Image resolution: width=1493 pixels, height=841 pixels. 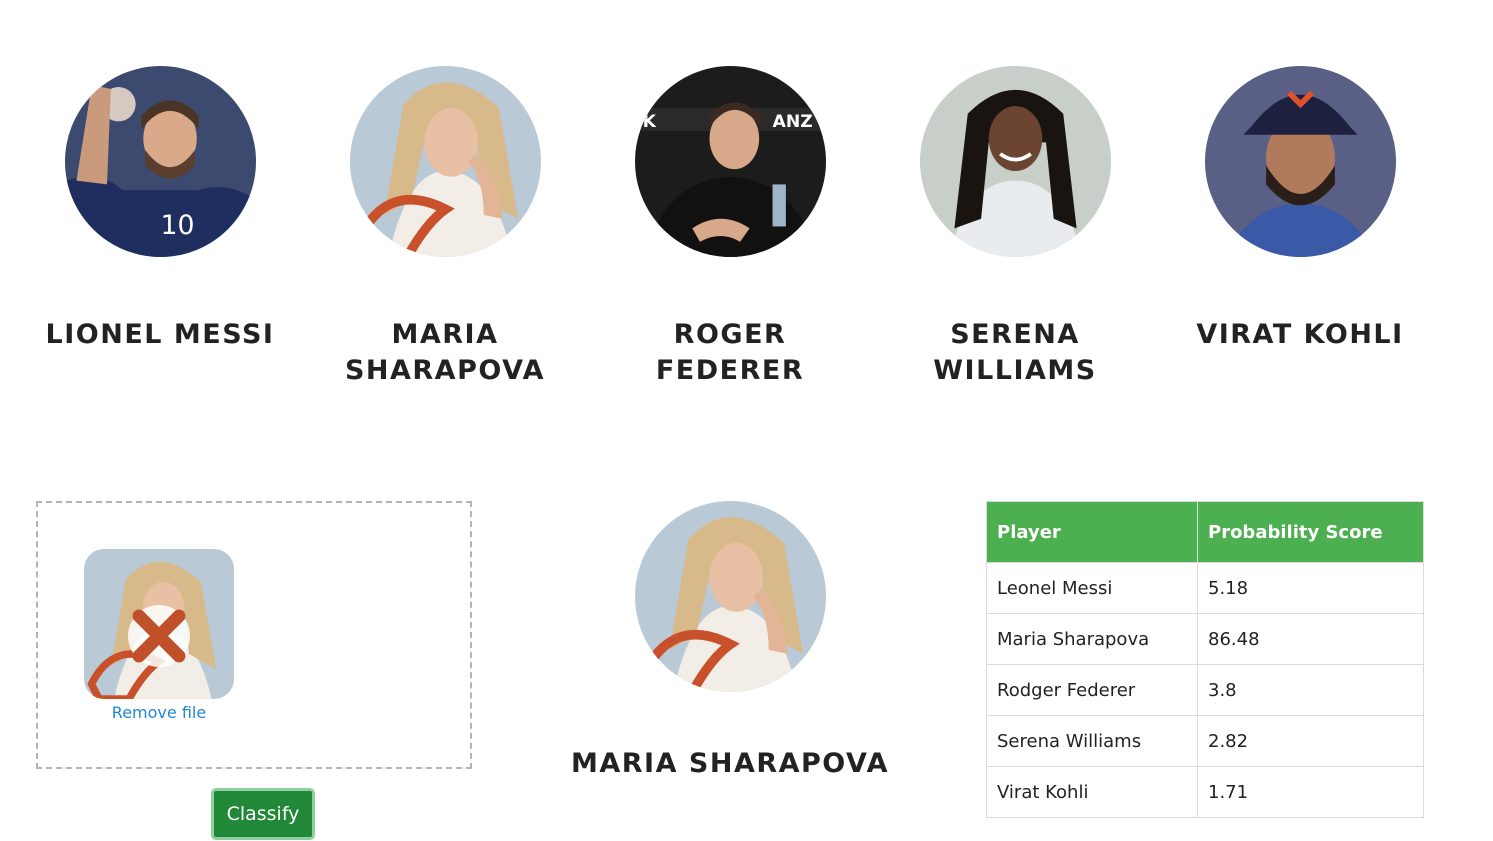 I want to click on score-cell: 86.48, so click(x=1310, y=639).